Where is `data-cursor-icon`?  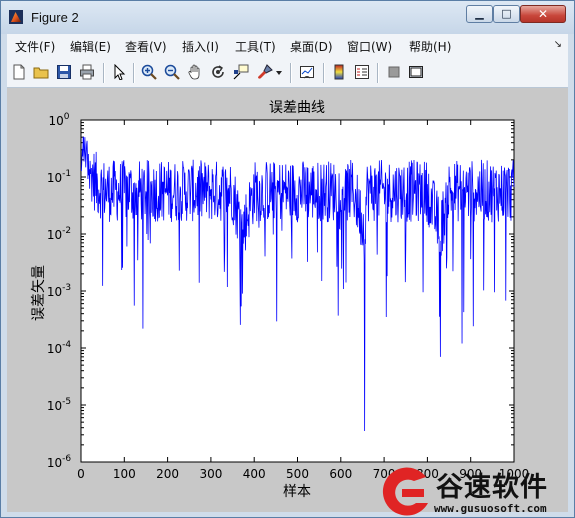
data-cursor-icon is located at coordinates (241, 72).